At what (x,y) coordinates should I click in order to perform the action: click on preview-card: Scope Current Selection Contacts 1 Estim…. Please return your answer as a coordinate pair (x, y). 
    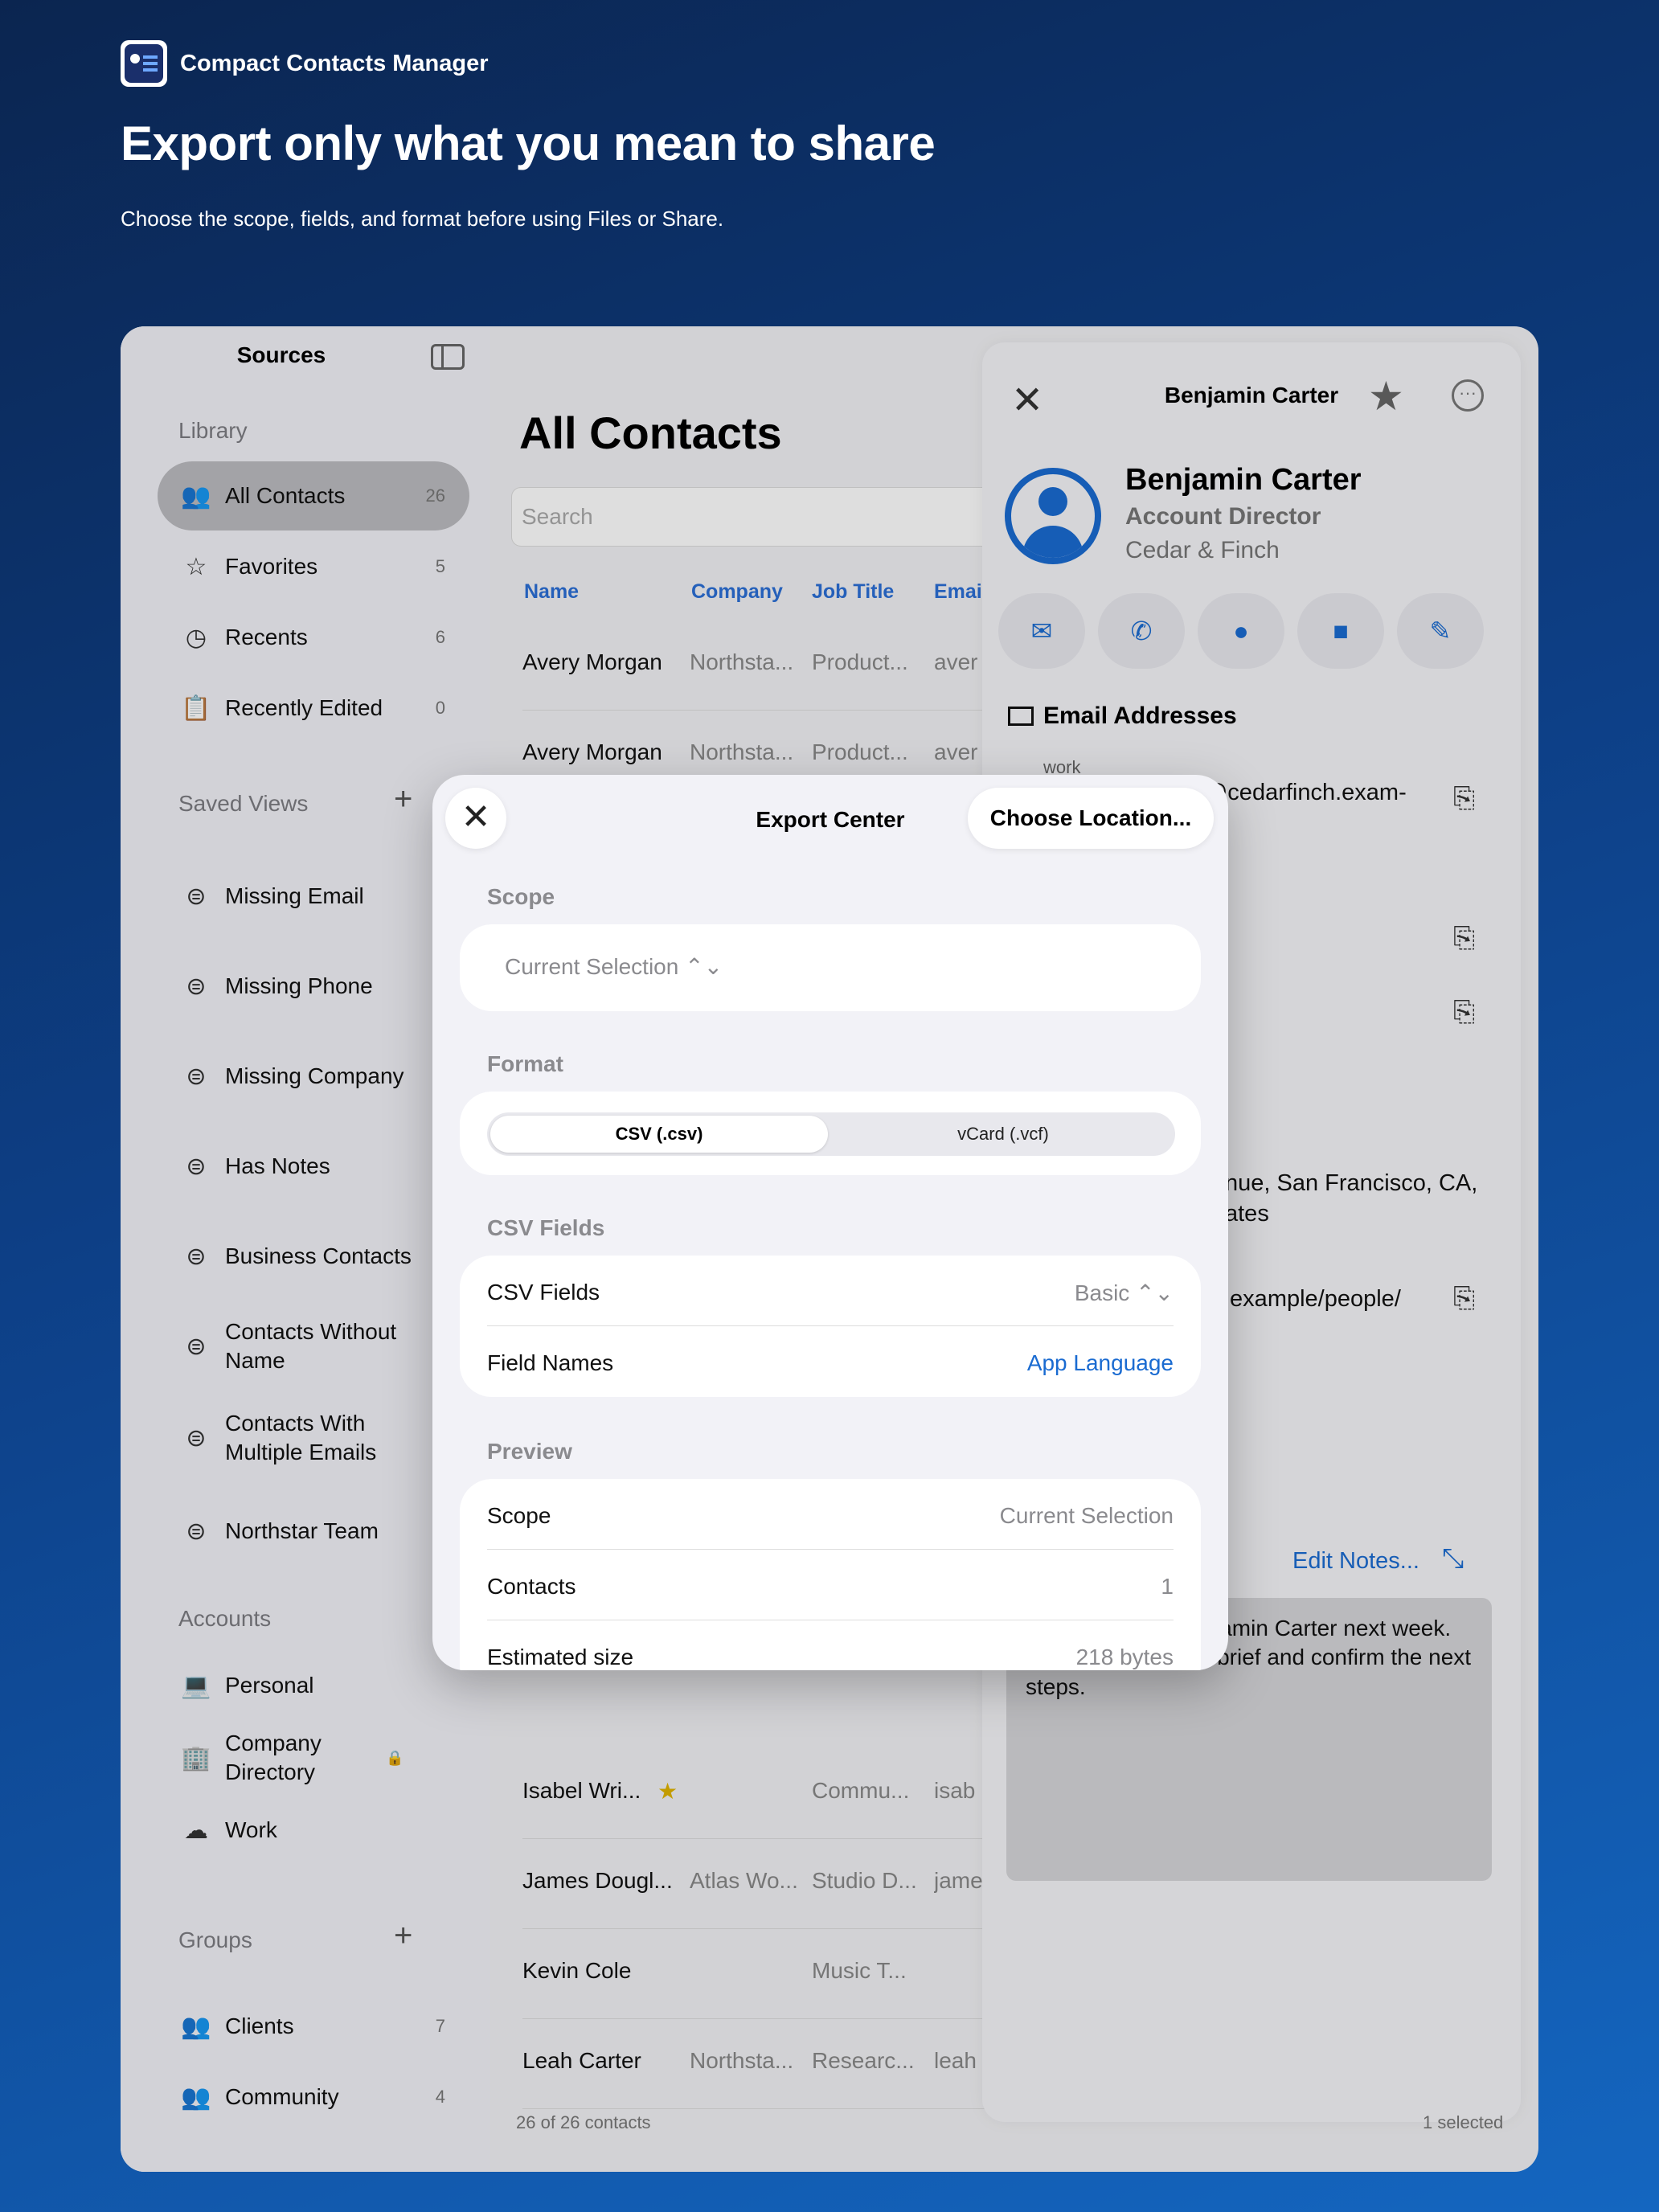
    Looking at the image, I should click on (830, 1574).